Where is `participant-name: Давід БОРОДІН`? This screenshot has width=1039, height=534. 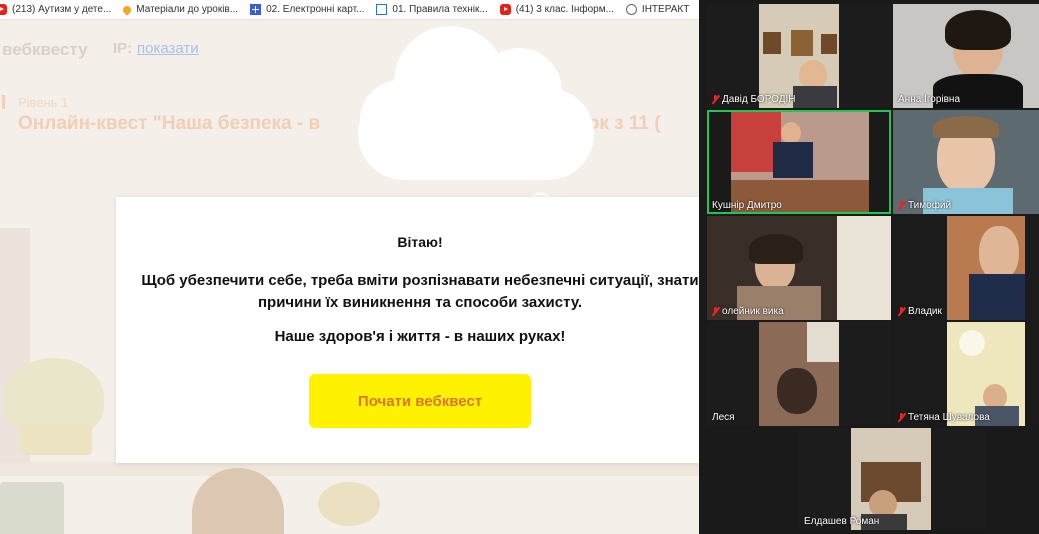
participant-name: Давід БОРОДІН is located at coordinates (754, 99).